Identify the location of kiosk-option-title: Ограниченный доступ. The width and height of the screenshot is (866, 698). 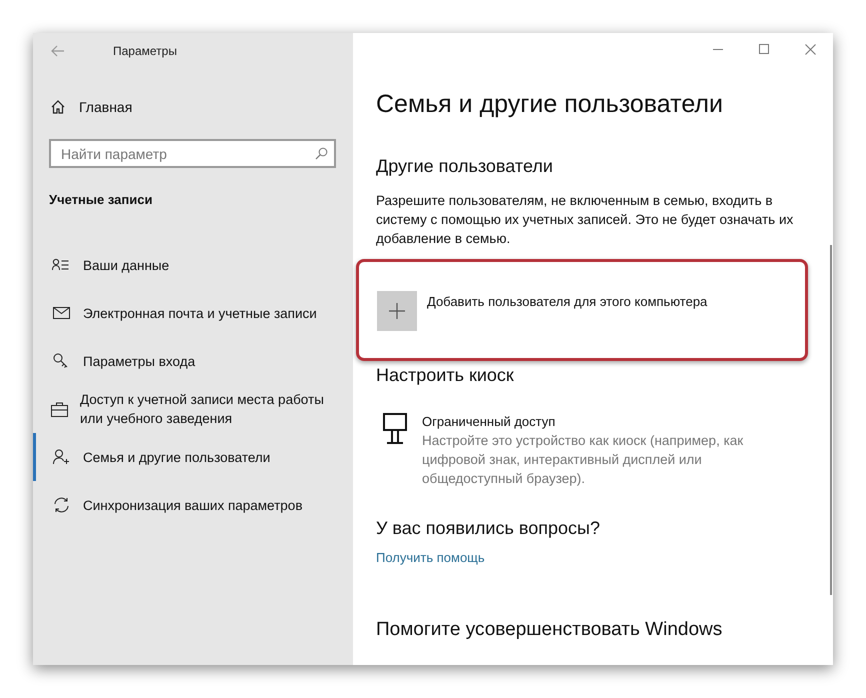
(594, 422).